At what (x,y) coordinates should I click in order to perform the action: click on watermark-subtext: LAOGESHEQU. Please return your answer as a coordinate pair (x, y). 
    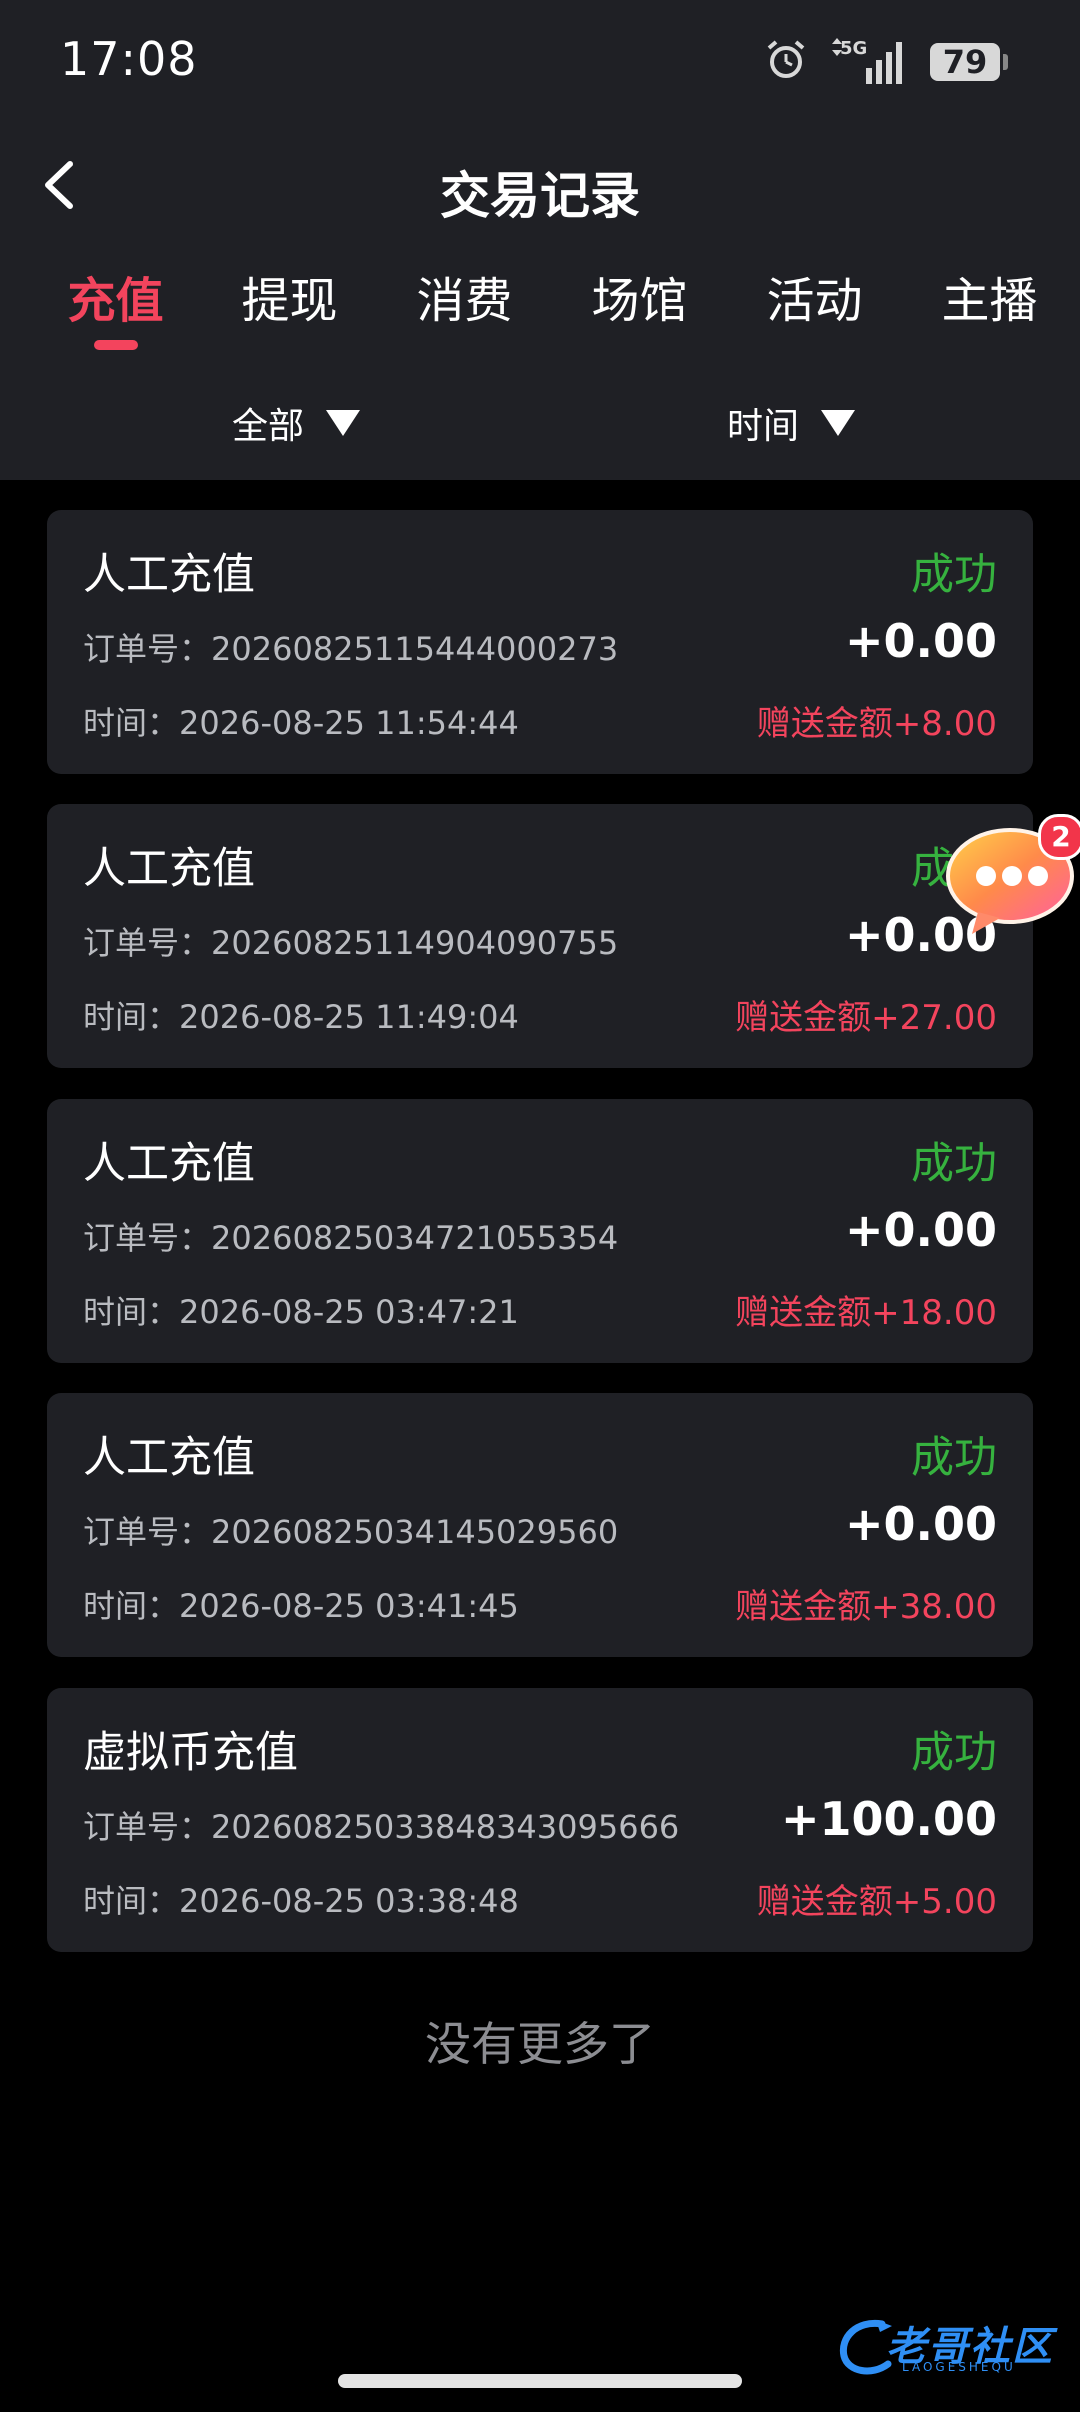
    Looking at the image, I should click on (959, 2367).